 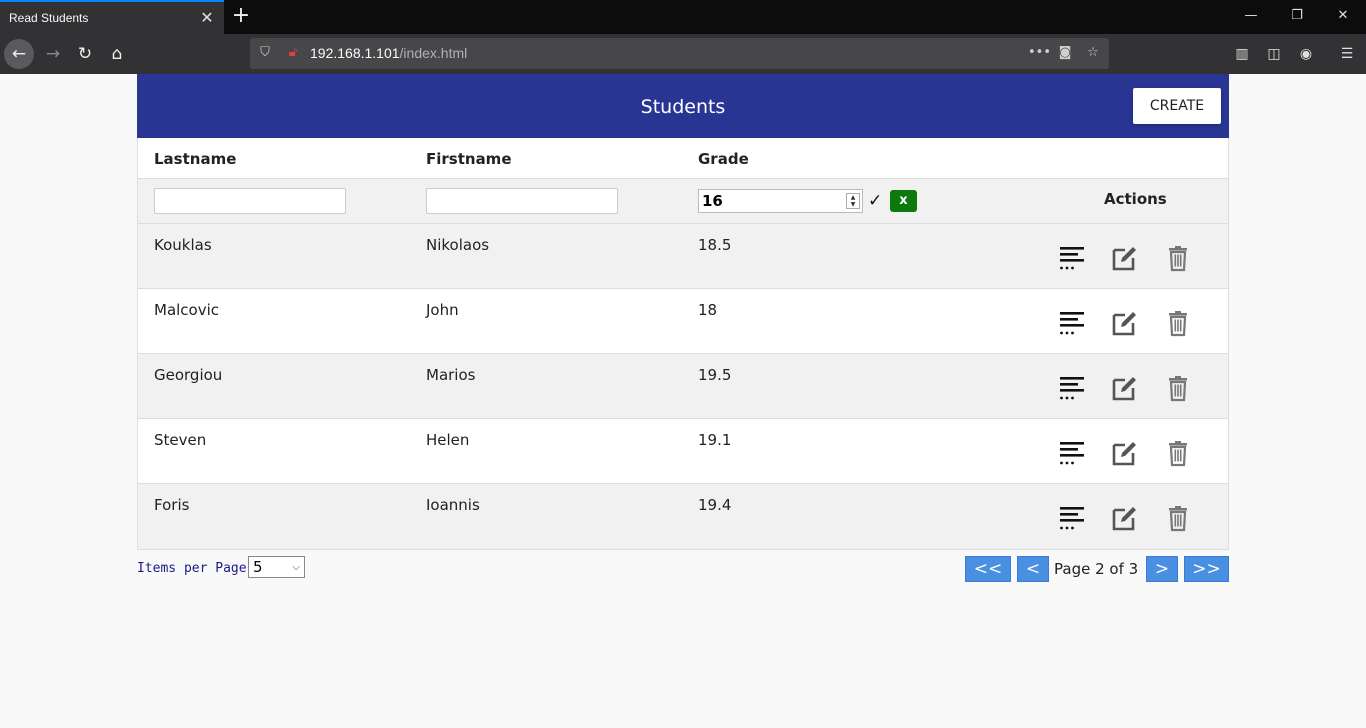 I want to click on column-header-lastname: Lastname, so click(x=195, y=159).